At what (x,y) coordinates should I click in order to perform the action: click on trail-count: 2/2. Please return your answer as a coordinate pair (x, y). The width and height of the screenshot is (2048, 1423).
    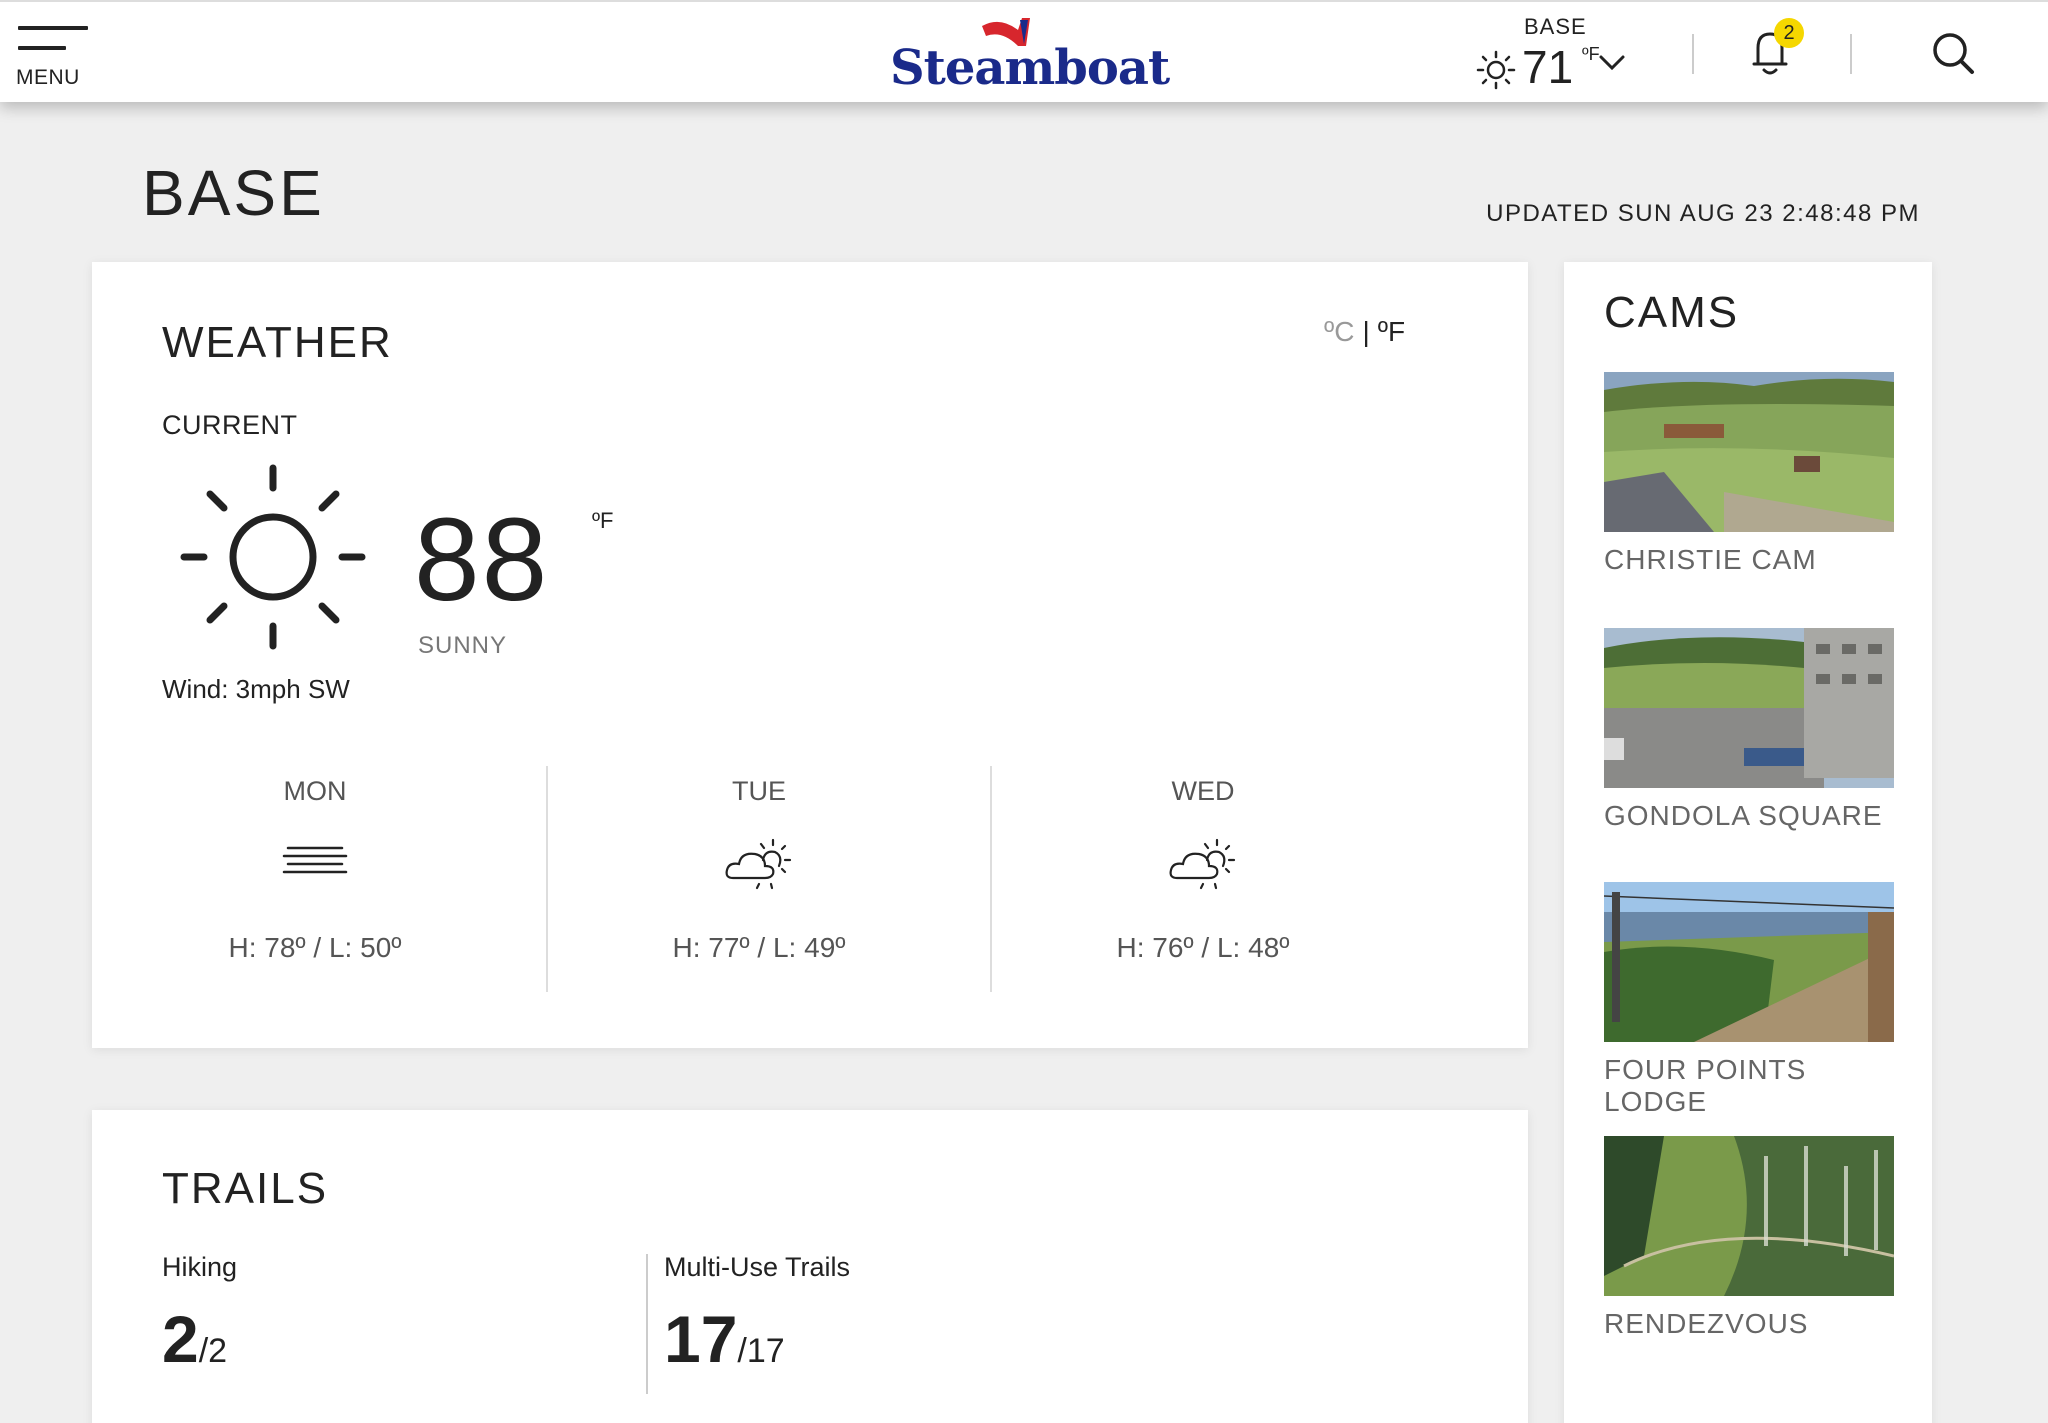
    Looking at the image, I should click on (199, 1339).